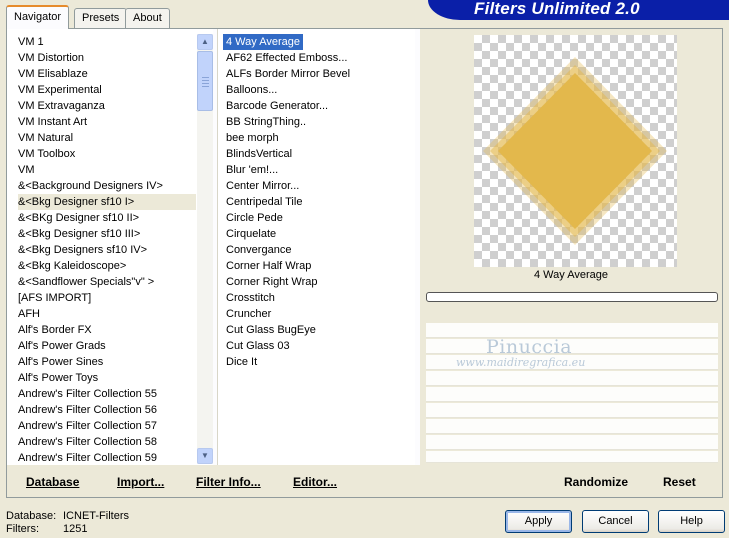  I want to click on preview-image, so click(575, 151).